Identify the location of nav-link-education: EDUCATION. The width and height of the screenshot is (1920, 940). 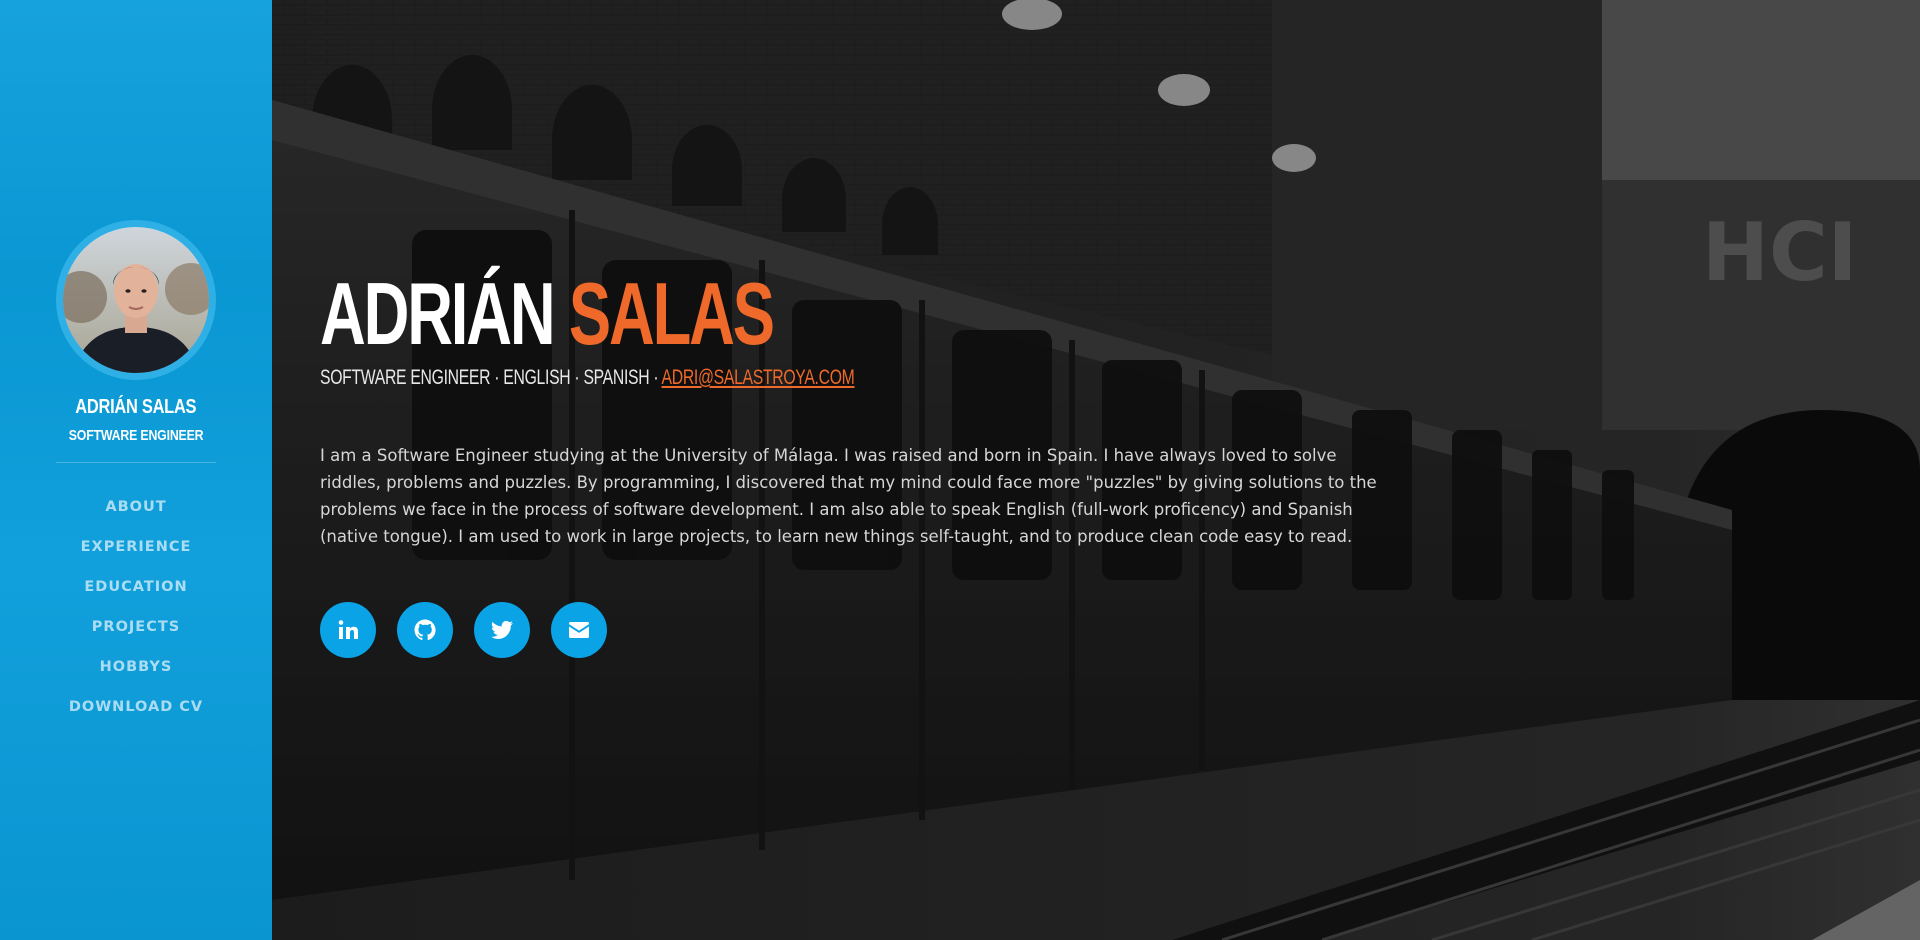
(135, 587).